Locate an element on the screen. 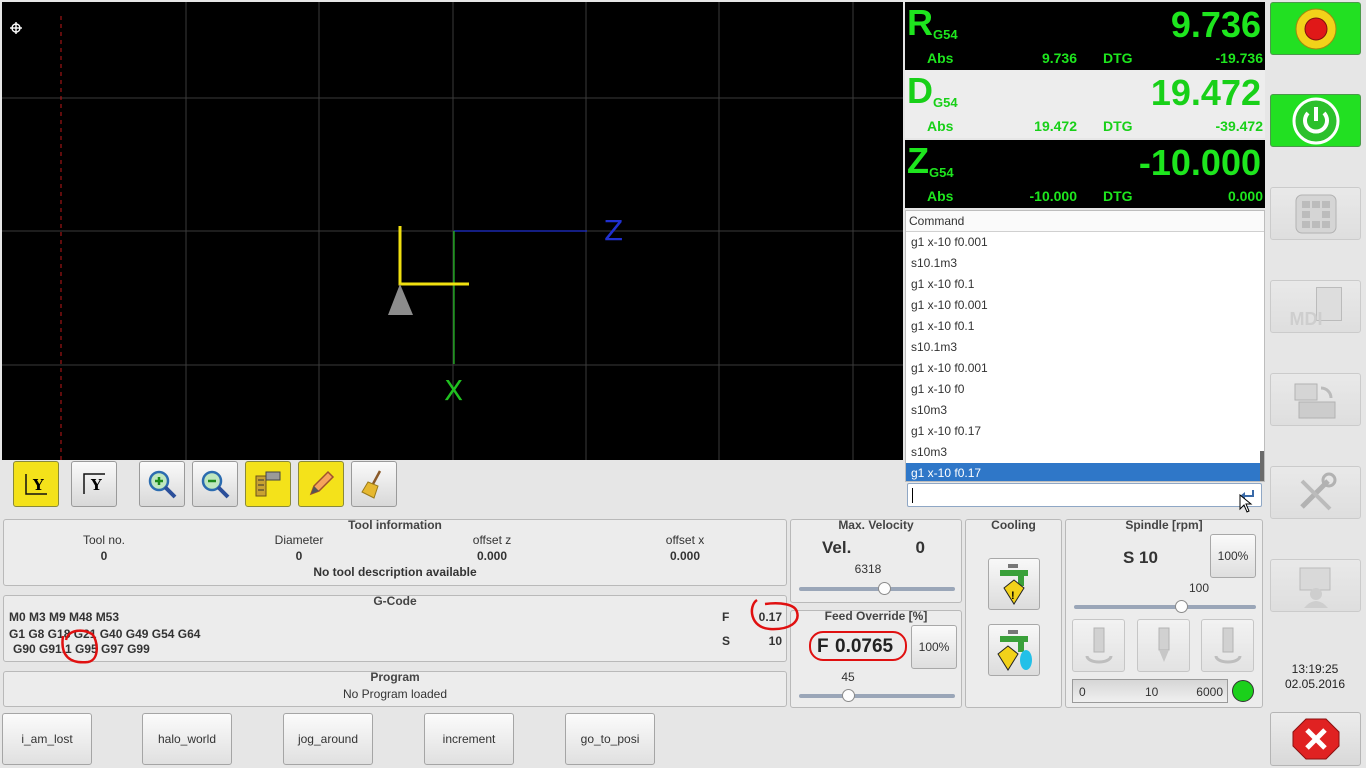 The image size is (1366, 768). spindle-override-slider is located at coordinates (1165, 606).